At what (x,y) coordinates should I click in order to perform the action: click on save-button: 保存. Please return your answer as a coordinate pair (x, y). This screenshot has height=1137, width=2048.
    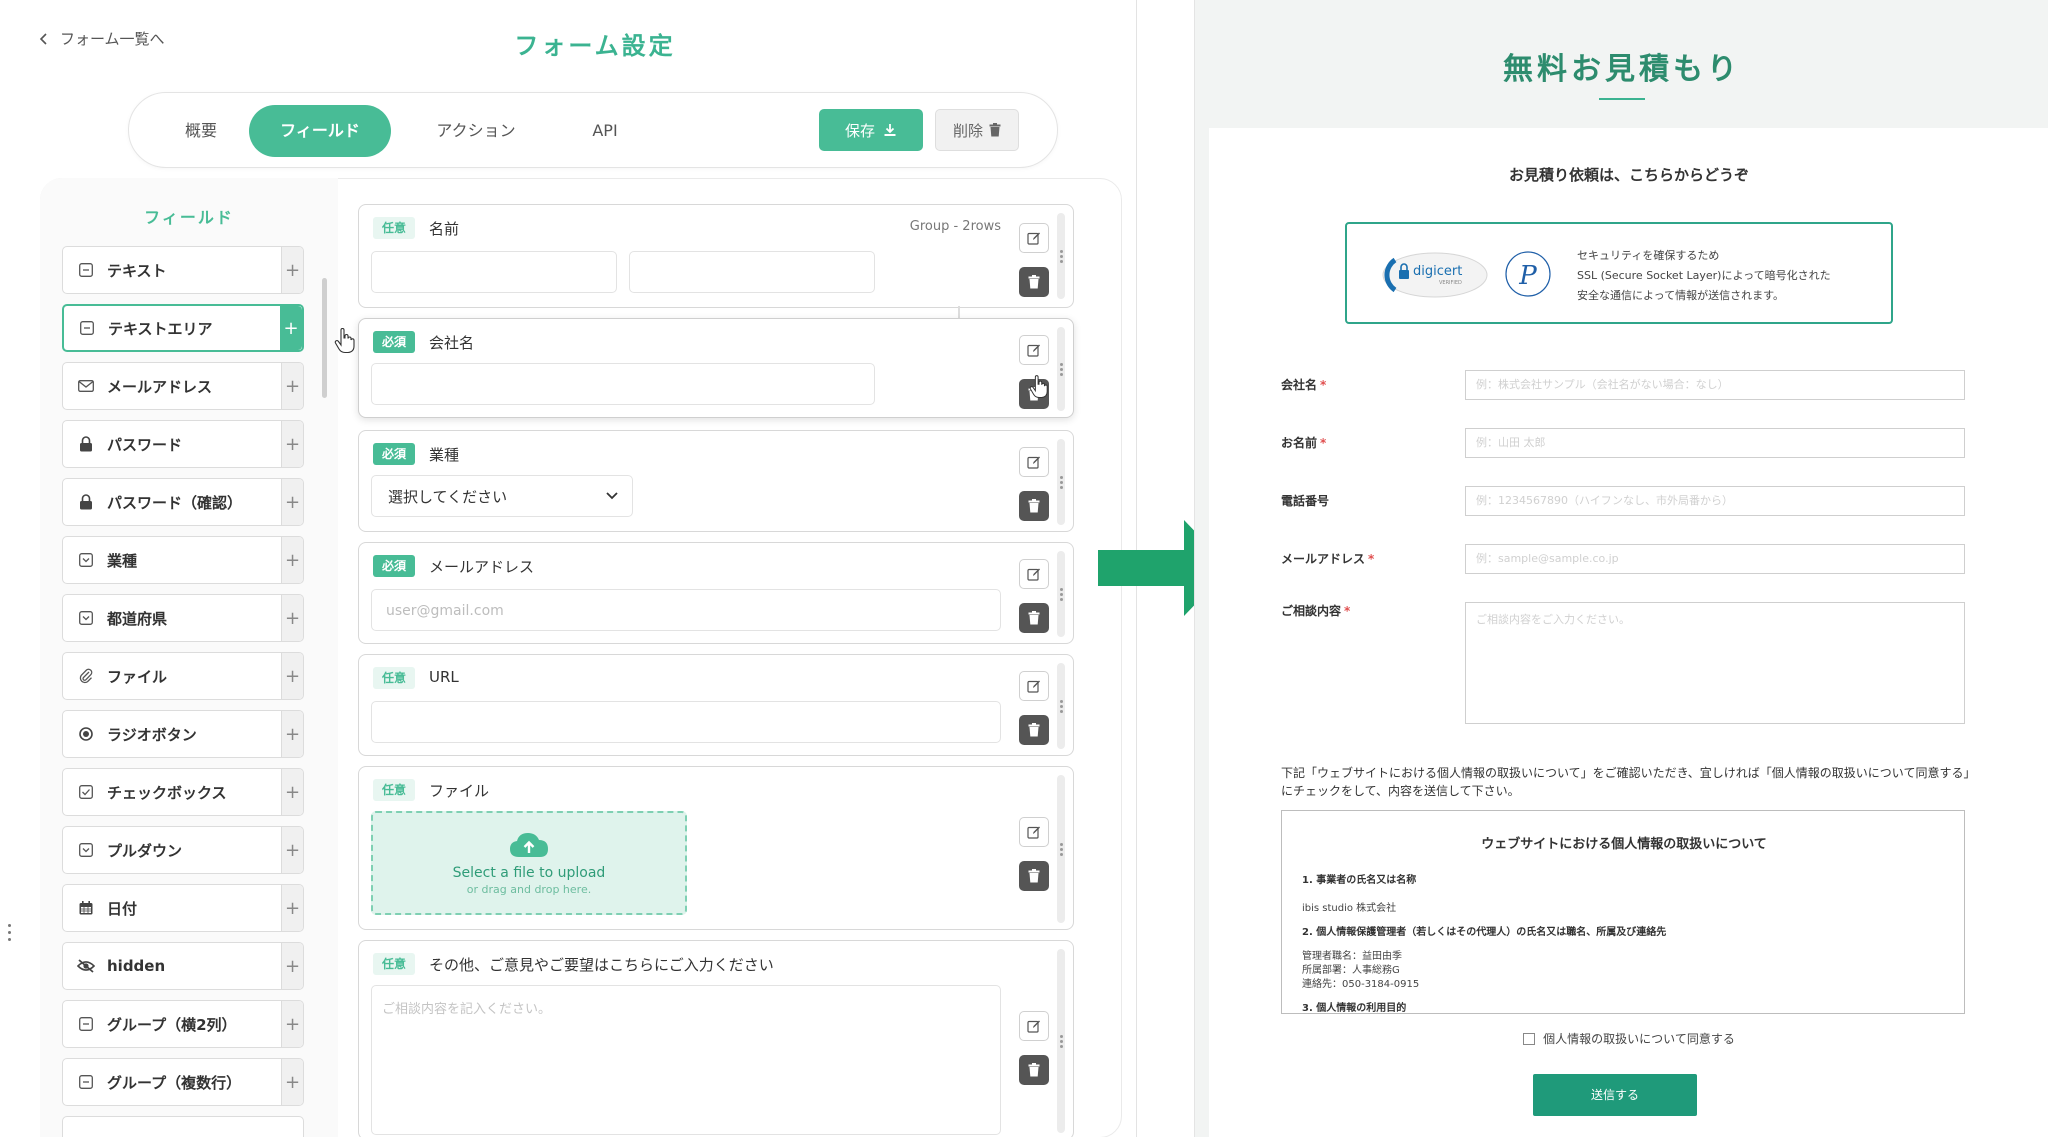
    Looking at the image, I should click on (871, 130).